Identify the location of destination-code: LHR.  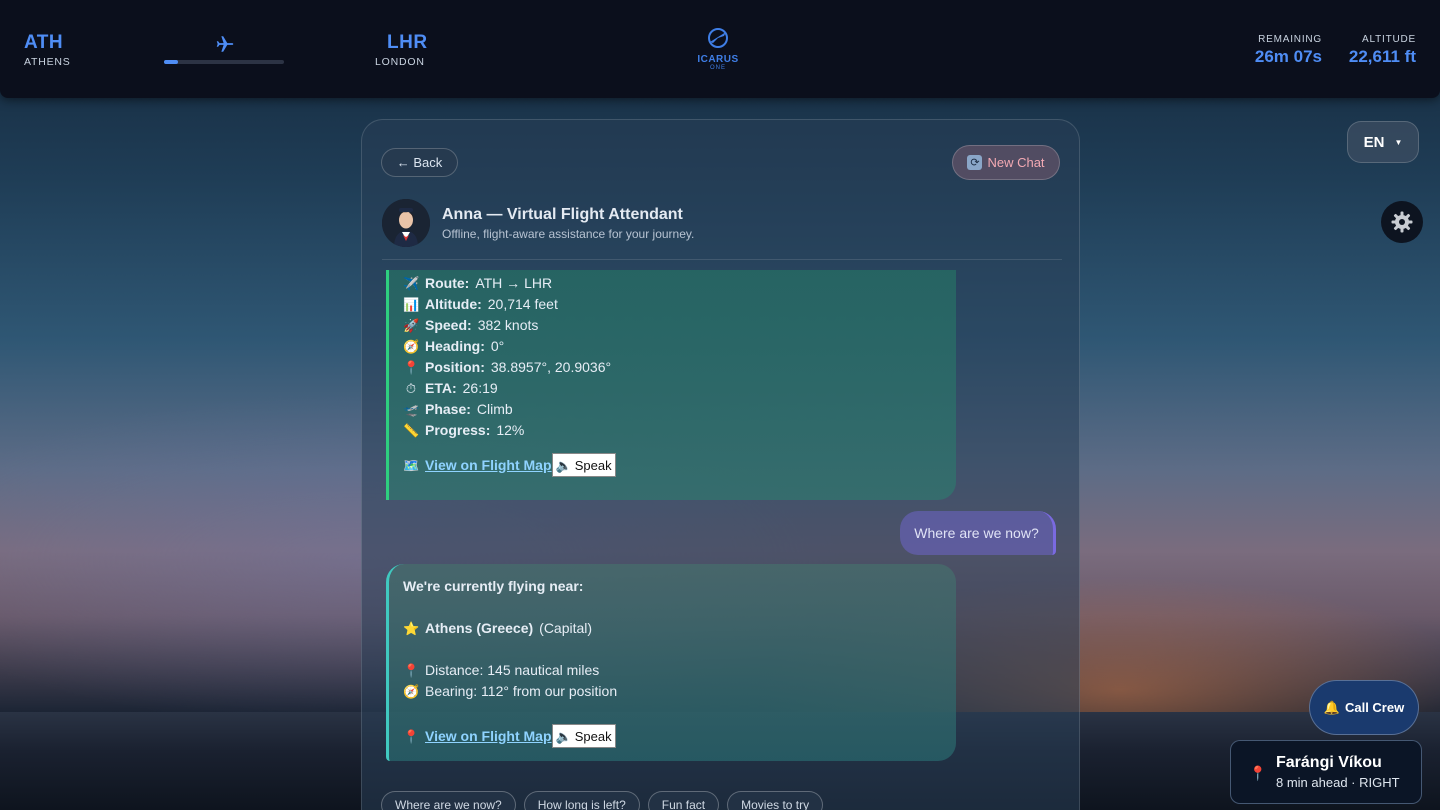
(407, 42).